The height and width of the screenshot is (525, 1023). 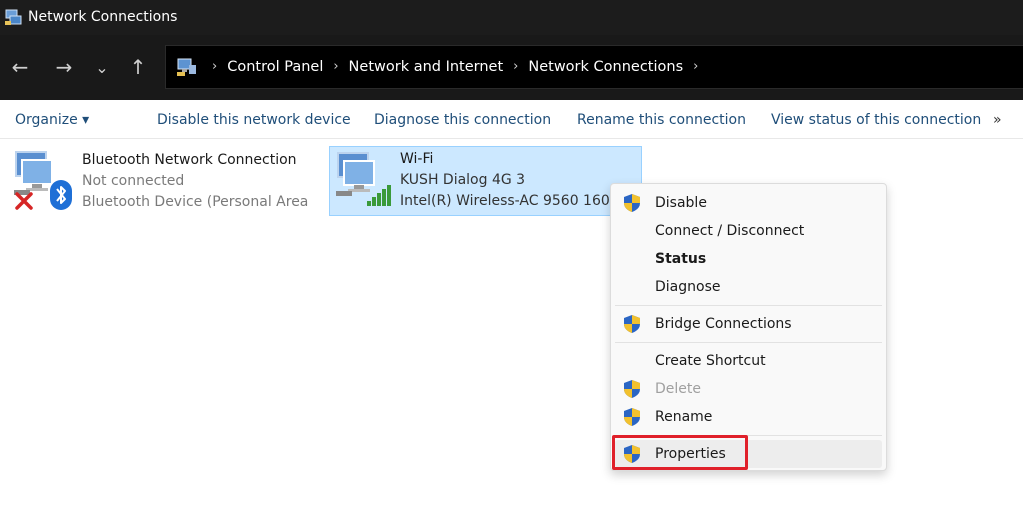 I want to click on forward-arrow-icon: →, so click(x=64, y=67).